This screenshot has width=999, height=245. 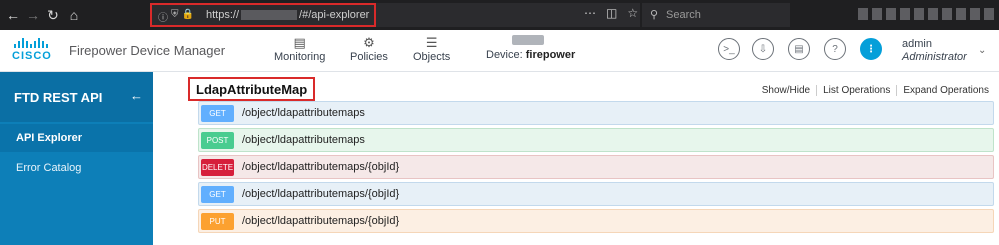 I want to click on url-text: https:///#/api-explorer, so click(x=288, y=15).